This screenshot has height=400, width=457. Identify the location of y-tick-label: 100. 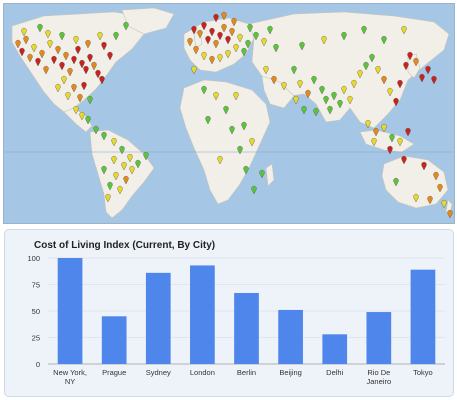
(33, 258).